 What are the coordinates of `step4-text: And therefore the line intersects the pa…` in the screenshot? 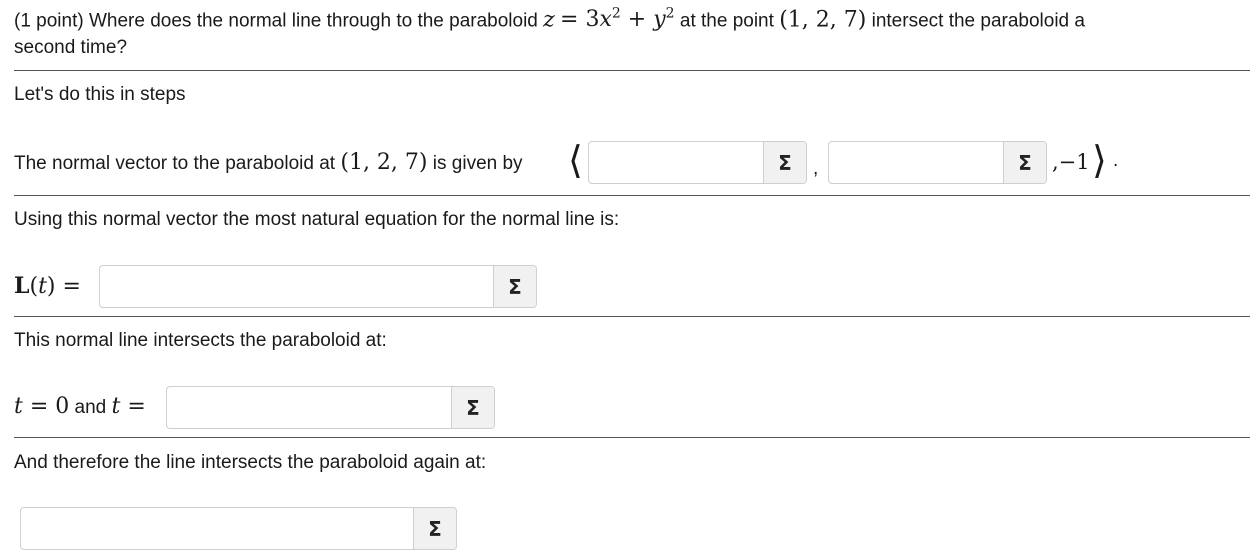 It's located at (250, 462).